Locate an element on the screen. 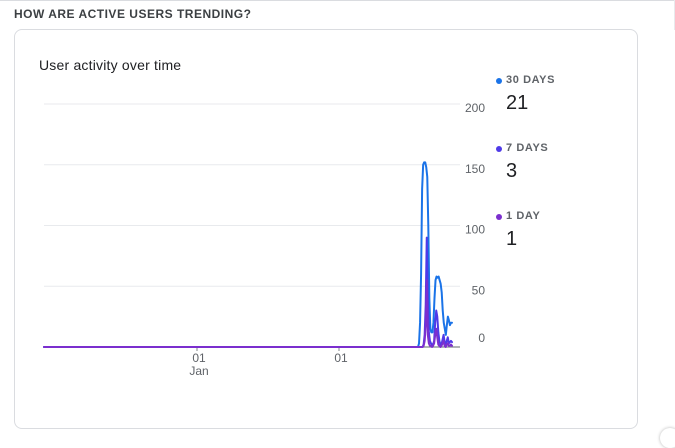 This screenshot has width=675, height=448. legend-item-30-days: 30 DAYS 21 is located at coordinates (551, 108).